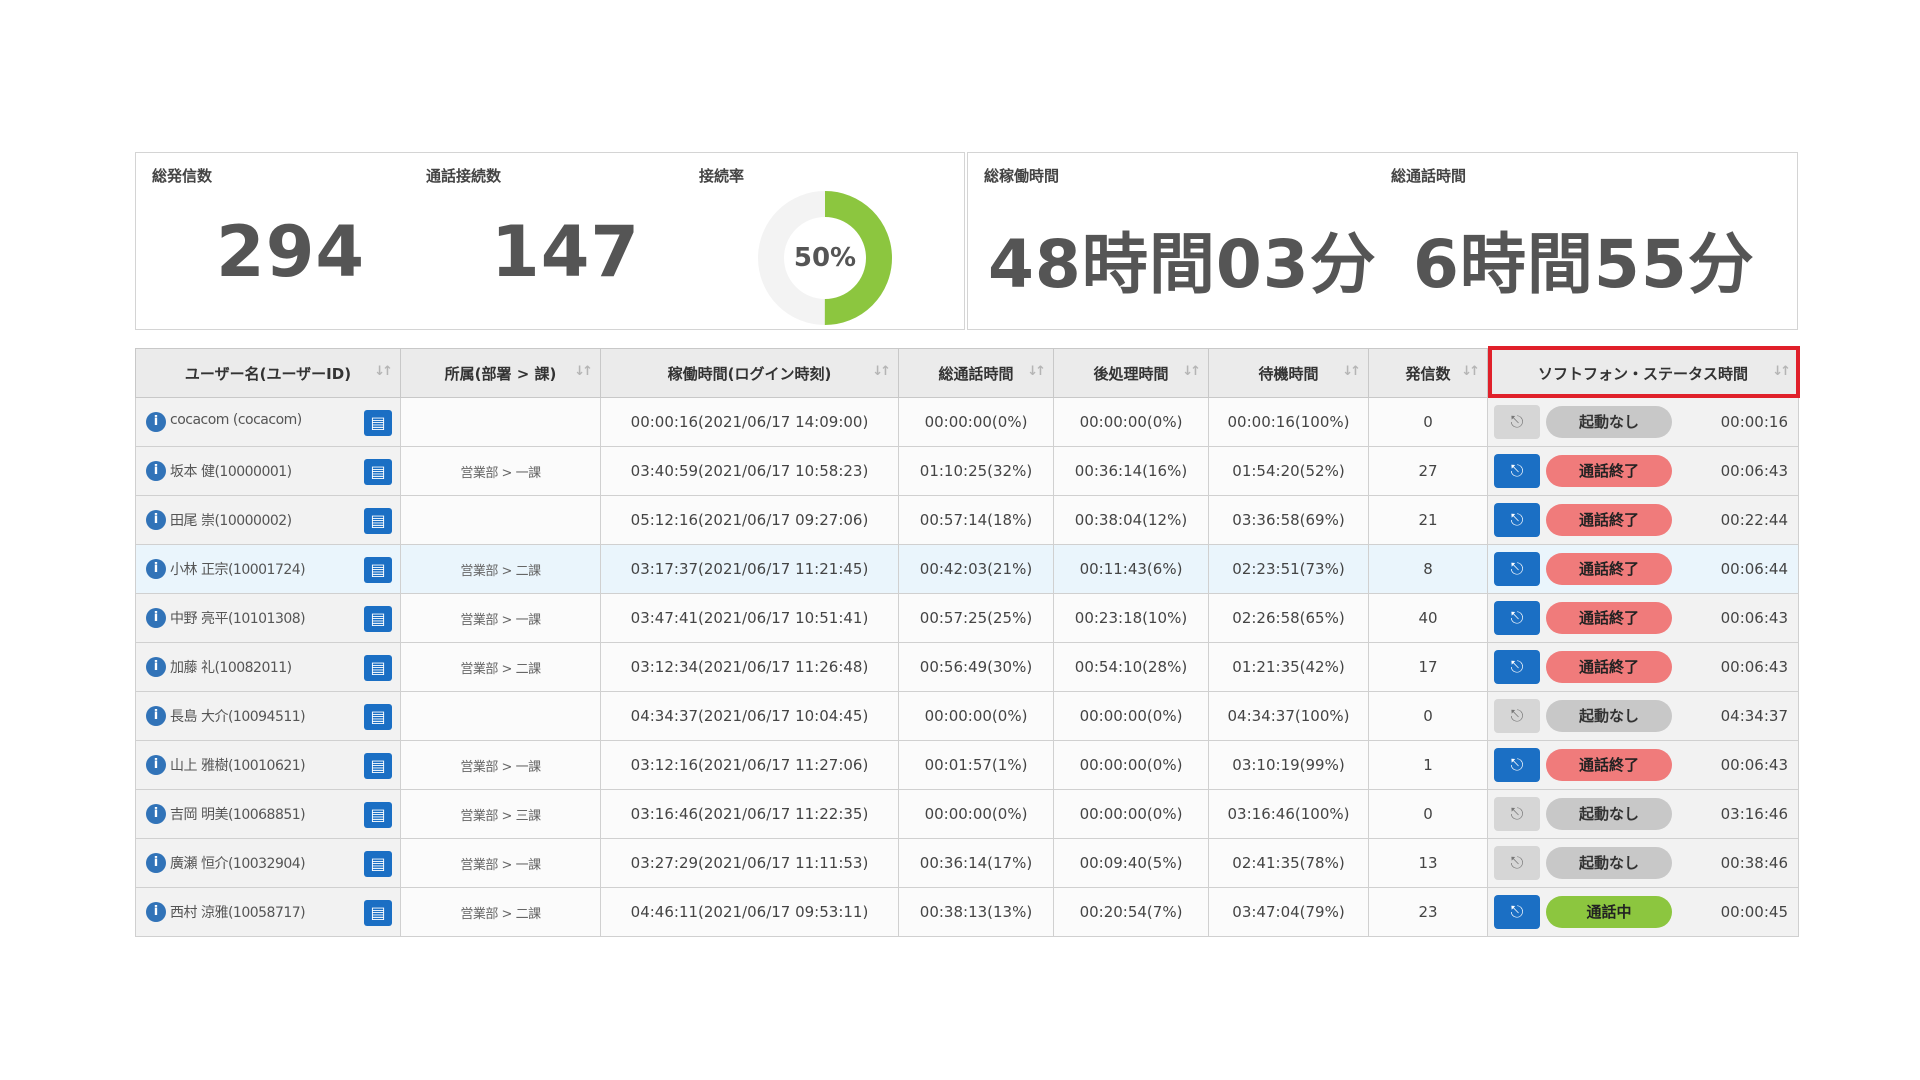  I want to click on header-user: ユーザー名(ユーザーID) ↓↑, so click(268, 373).